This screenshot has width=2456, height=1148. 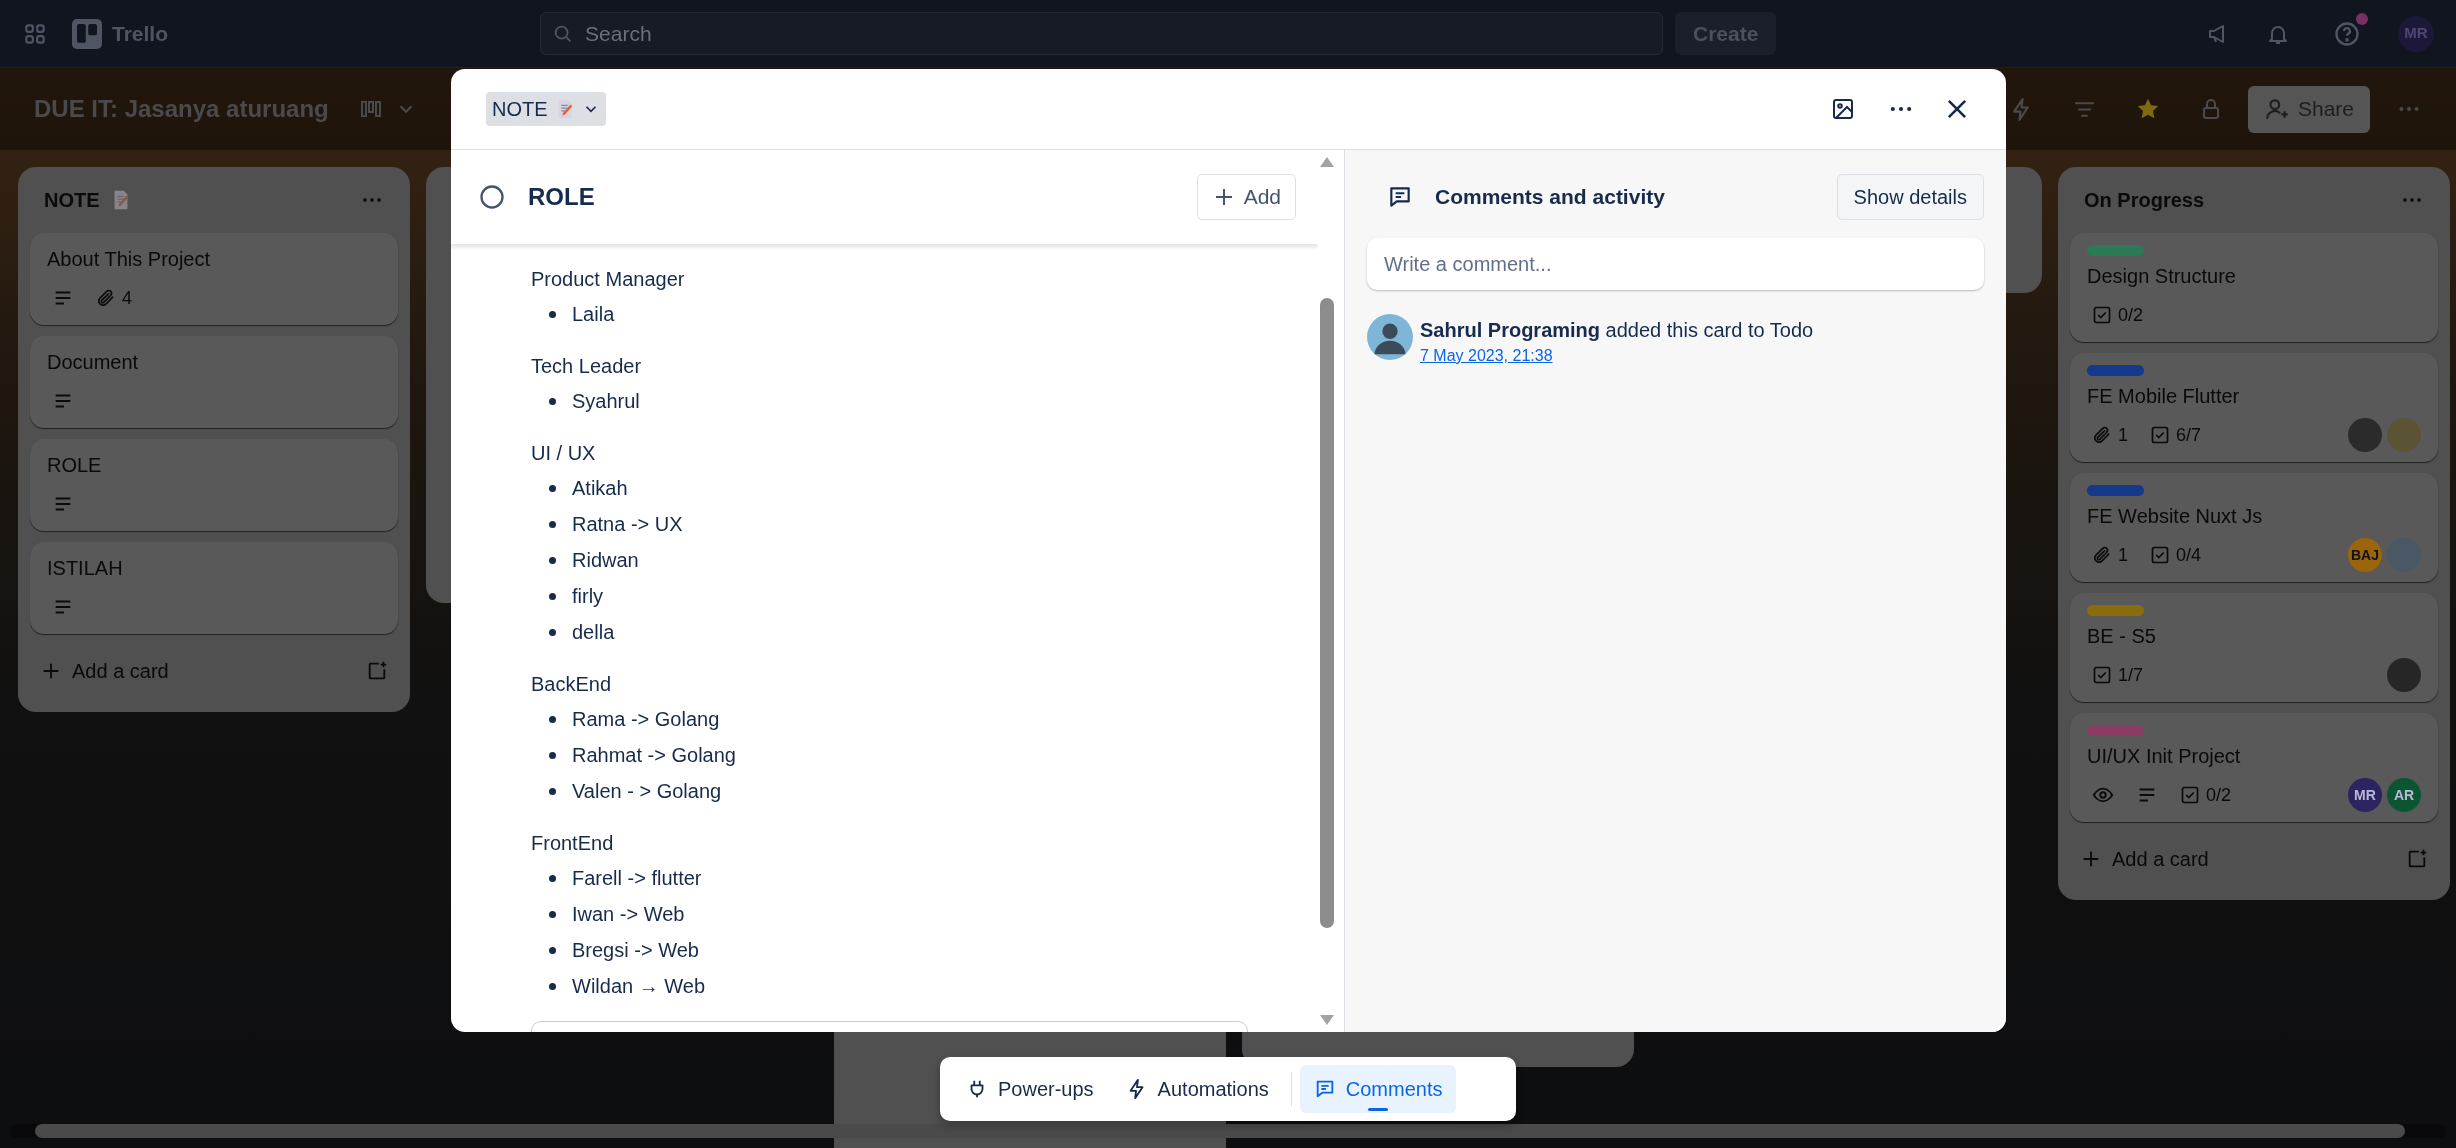 I want to click on list-item-text: Rama -> Golang, so click(x=646, y=719).